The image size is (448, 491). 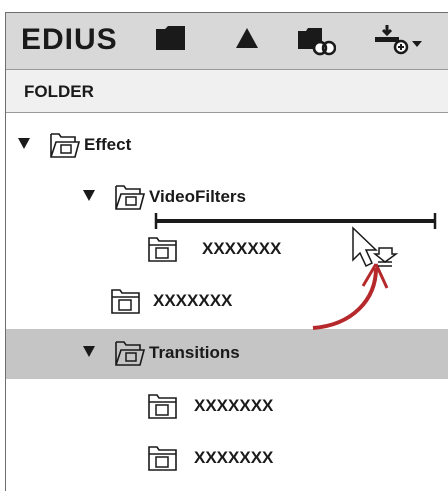 I want to click on tree-item-label: Transitions, so click(x=194, y=352).